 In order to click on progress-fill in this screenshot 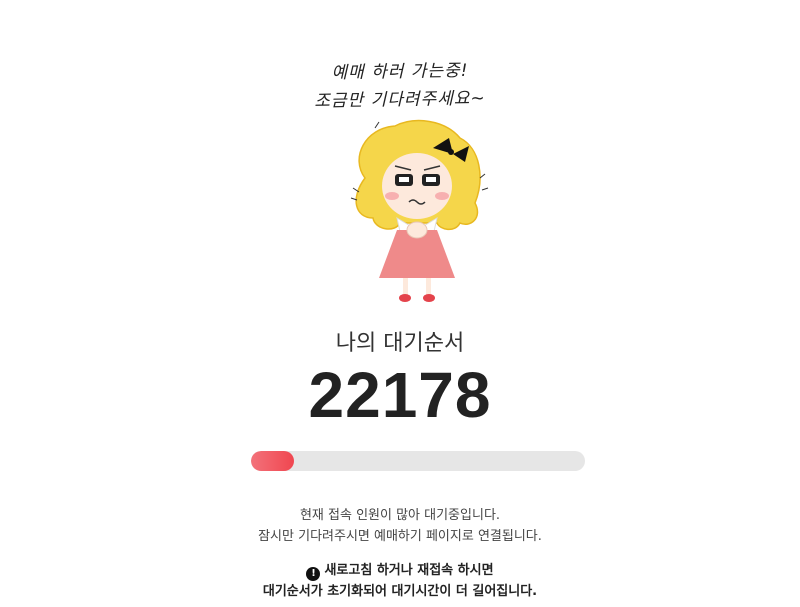, I will do `click(273, 461)`.